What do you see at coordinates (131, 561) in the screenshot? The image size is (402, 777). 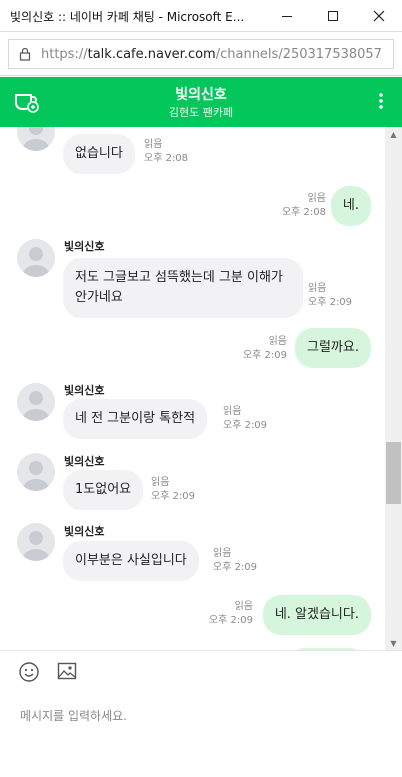 I see `message-bubble: 이부분은 사실입니다` at bounding box center [131, 561].